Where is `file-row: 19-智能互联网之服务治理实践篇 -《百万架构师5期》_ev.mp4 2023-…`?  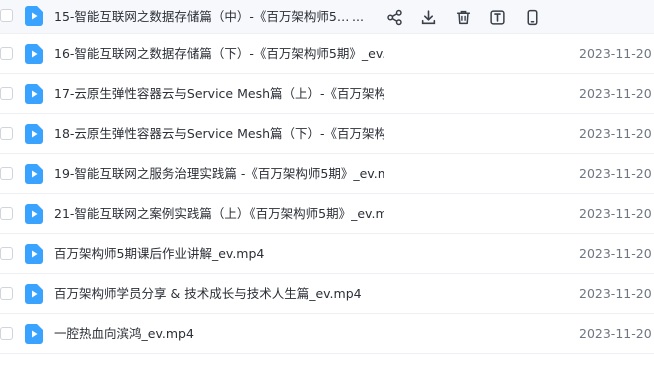 file-row: 19-智能互联网之服务治理实践篇 -《百万架构师5期》_ev.mp4 2023-… is located at coordinates (327, 174).